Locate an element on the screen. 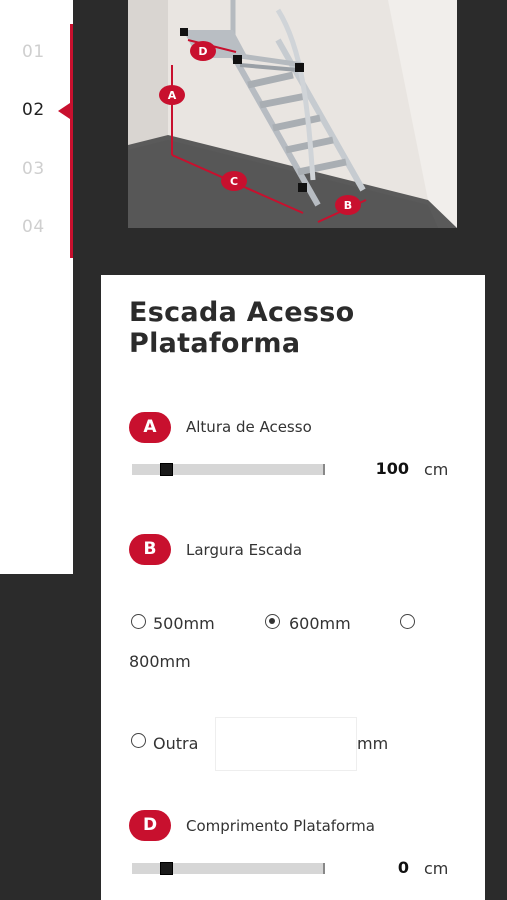  platform-length-unit: cm is located at coordinates (436, 868).